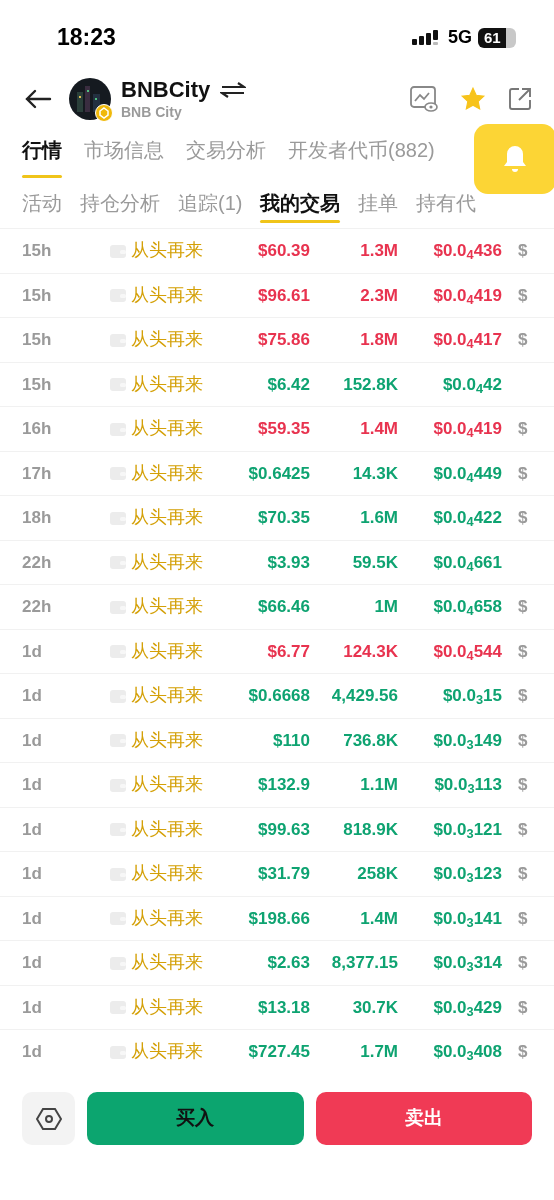 This screenshot has width=554, height=1200. Describe the element at coordinates (467, 608) in the screenshot. I see `price-cell-text: $0.0$_{4}$658` at that location.